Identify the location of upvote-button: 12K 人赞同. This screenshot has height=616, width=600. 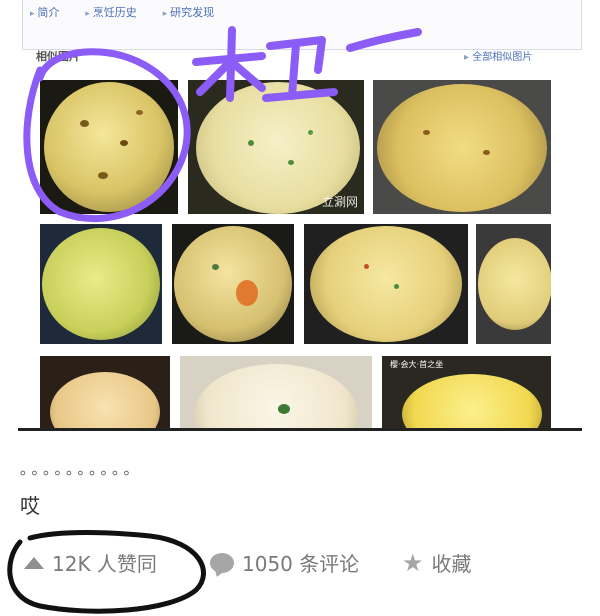
(90, 562).